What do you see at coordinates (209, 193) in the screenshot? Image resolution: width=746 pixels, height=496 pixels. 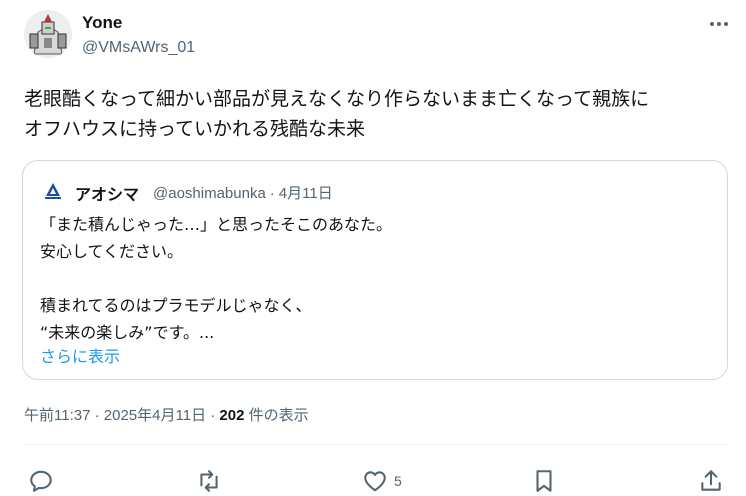 I see `quoted-author-handle: @aoshimabunka` at bounding box center [209, 193].